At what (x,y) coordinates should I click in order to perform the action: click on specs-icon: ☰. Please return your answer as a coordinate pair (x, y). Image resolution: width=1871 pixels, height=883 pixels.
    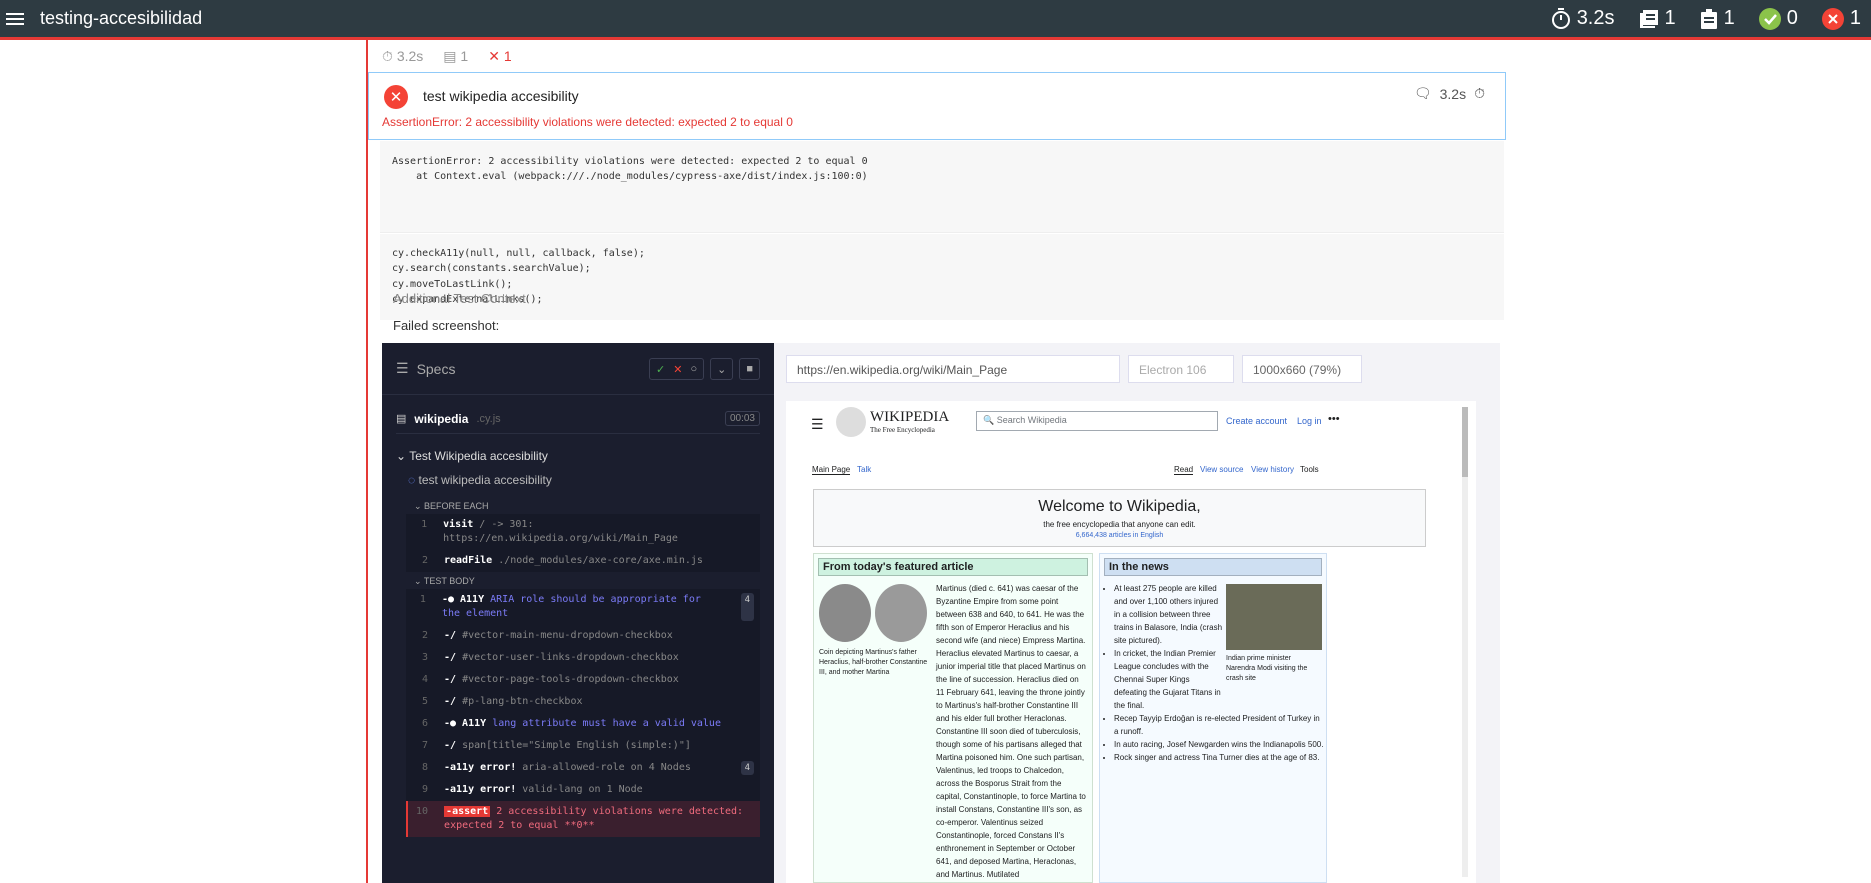
    Looking at the image, I should click on (402, 368).